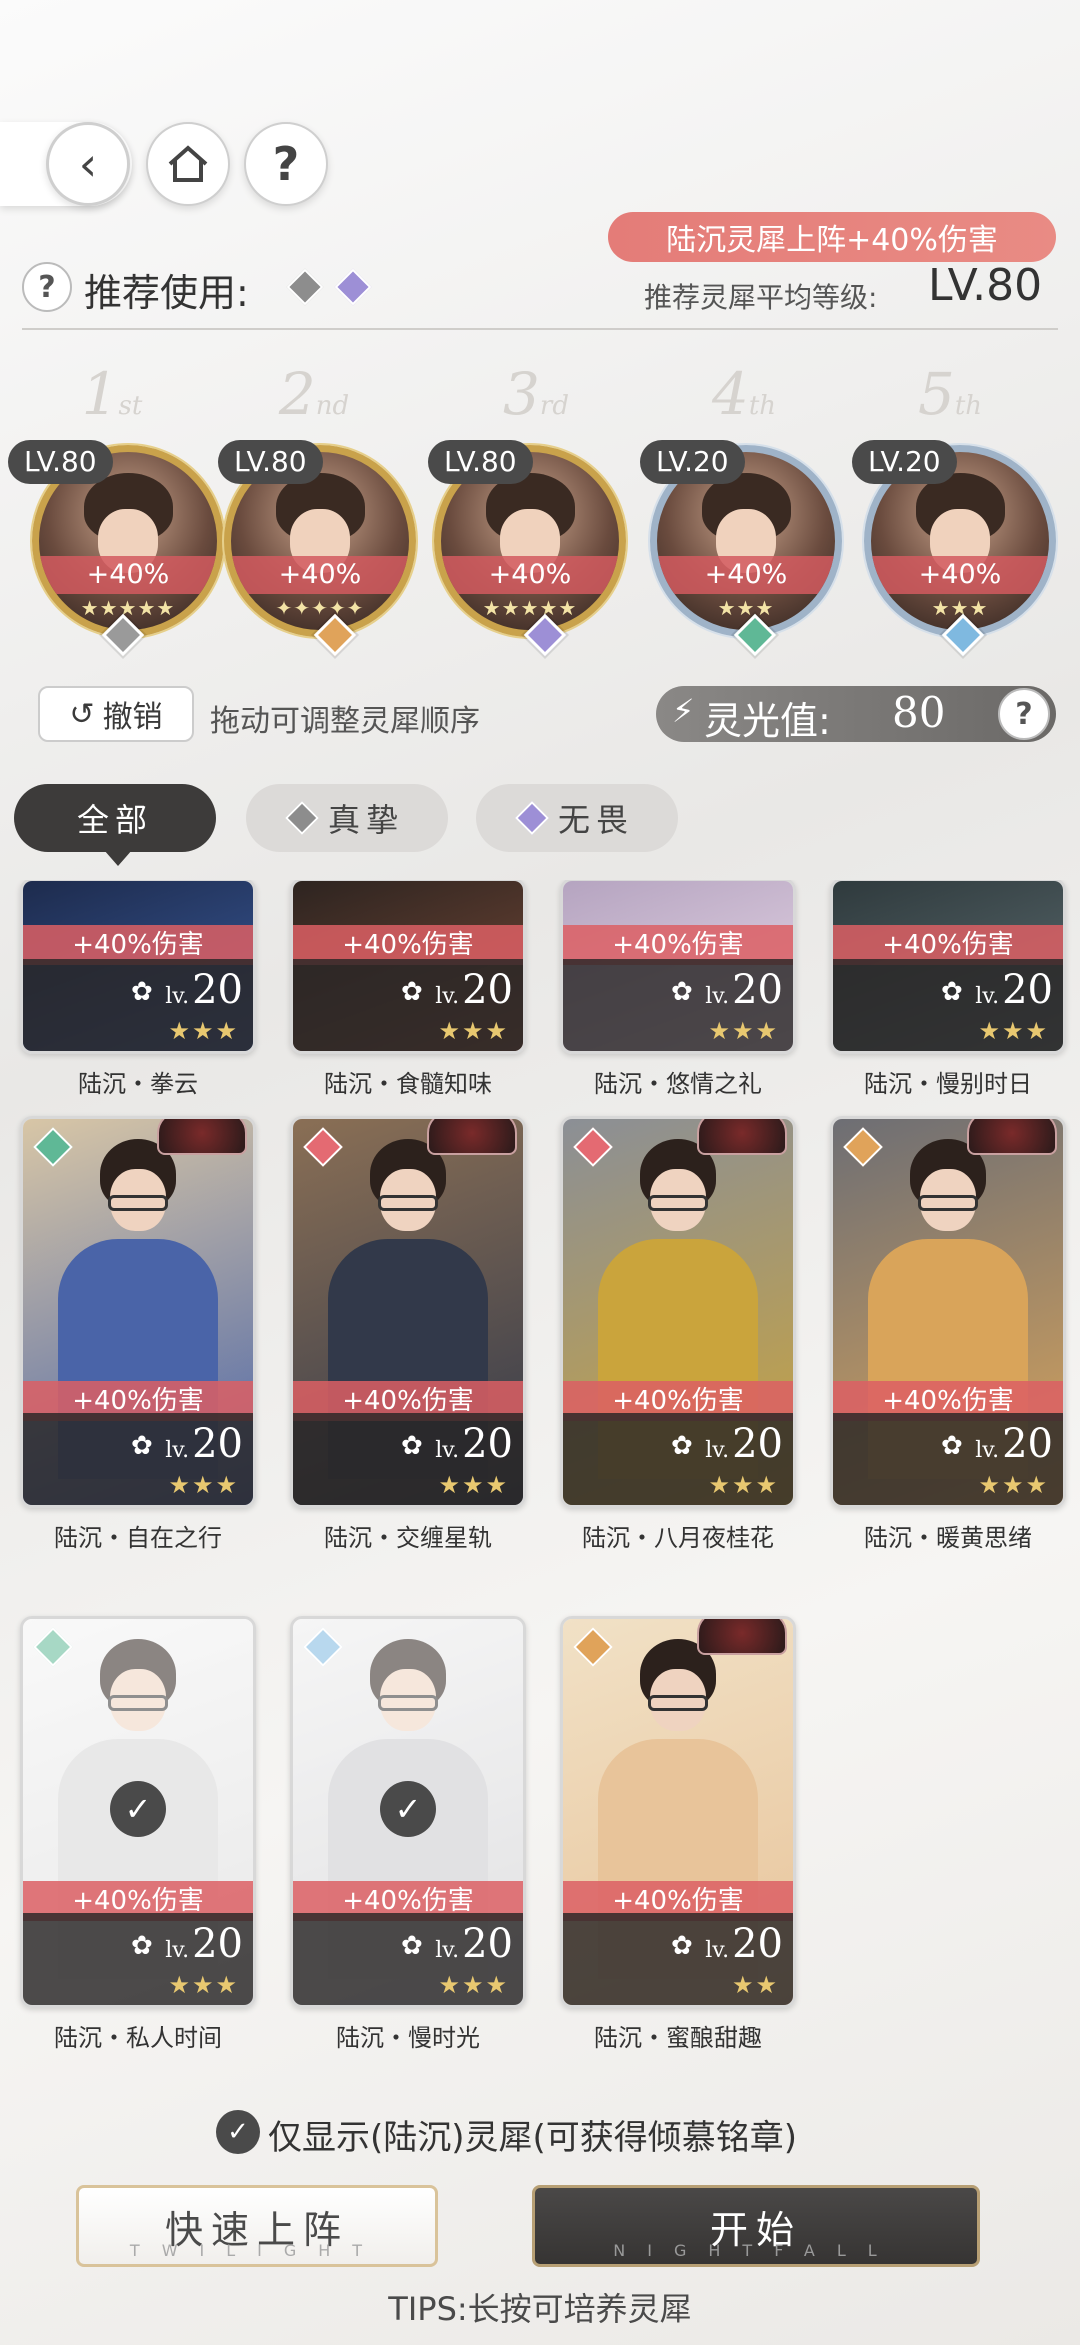 This screenshot has width=1080, height=2345. I want to click on bonus-hint-badge: 陆沉灵犀上阵+40%伤害, so click(832, 237).